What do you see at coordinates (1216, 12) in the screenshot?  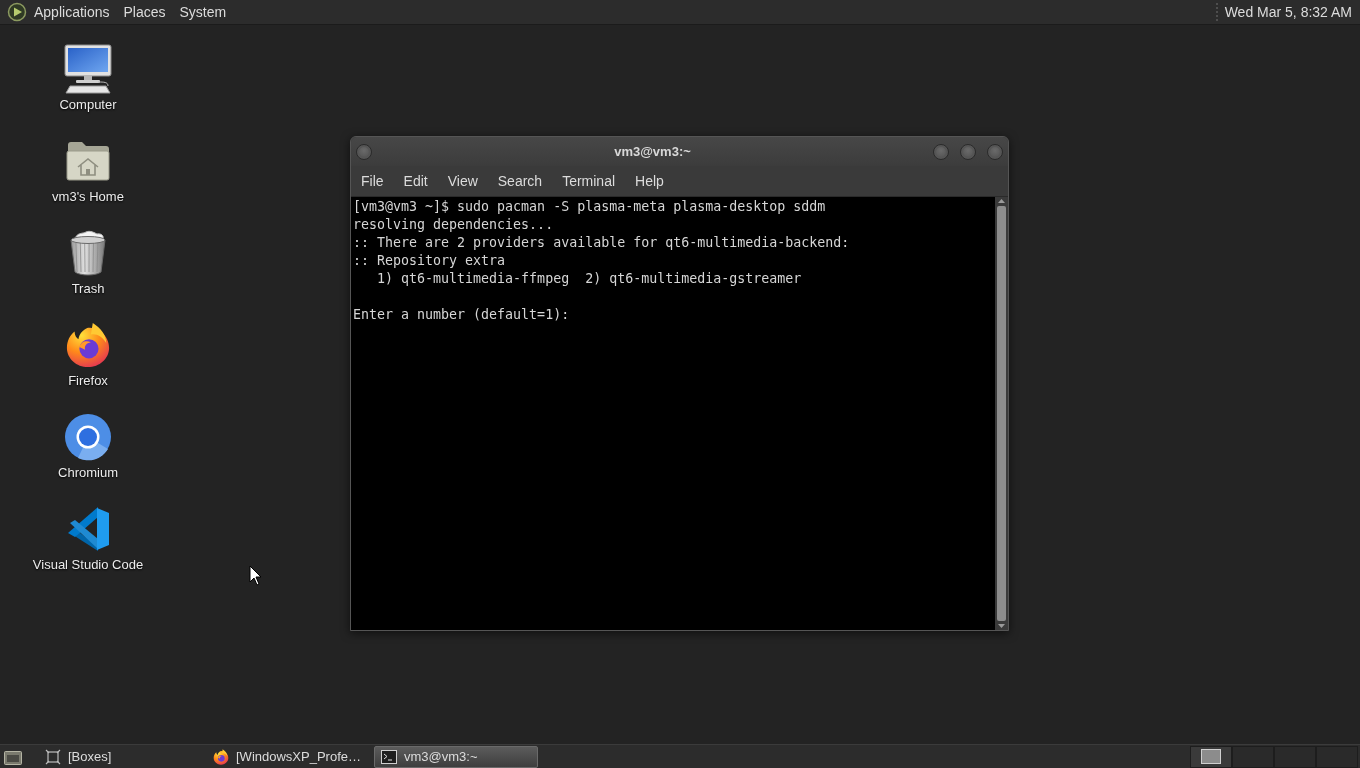 I see `panel-handle-icon` at bounding box center [1216, 12].